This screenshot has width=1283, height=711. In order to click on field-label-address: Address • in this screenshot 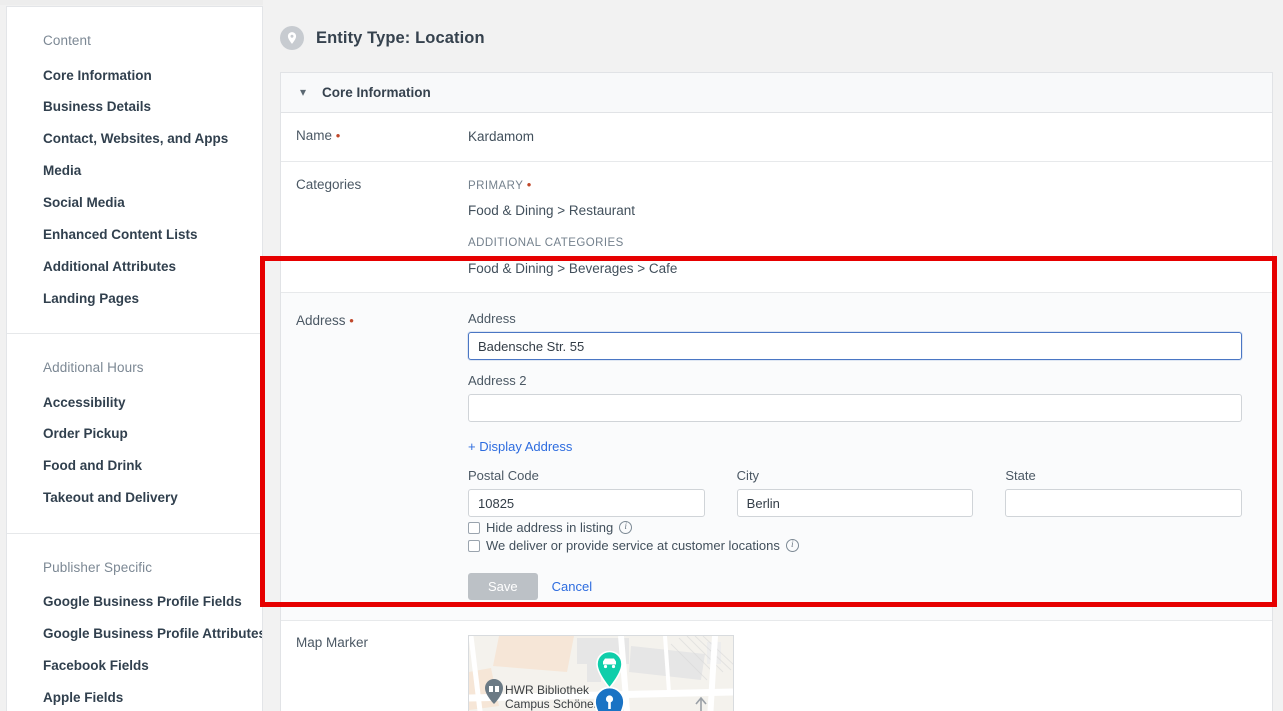, I will do `click(374, 455)`.